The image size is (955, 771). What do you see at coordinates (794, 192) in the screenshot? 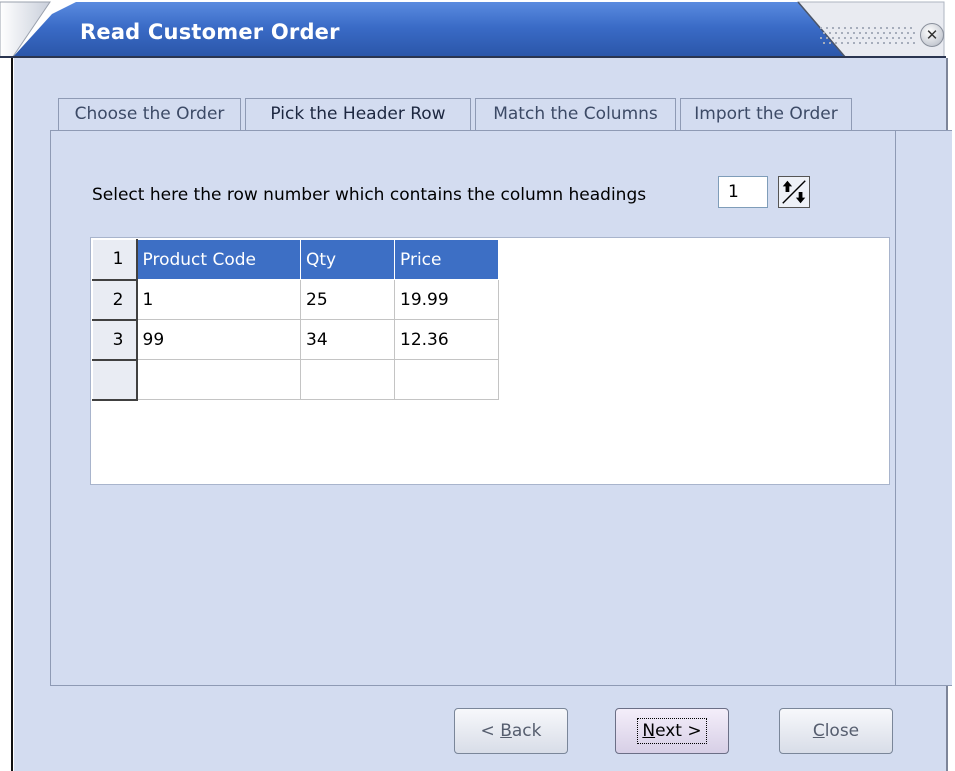
I see `spin-up-down-icon` at bounding box center [794, 192].